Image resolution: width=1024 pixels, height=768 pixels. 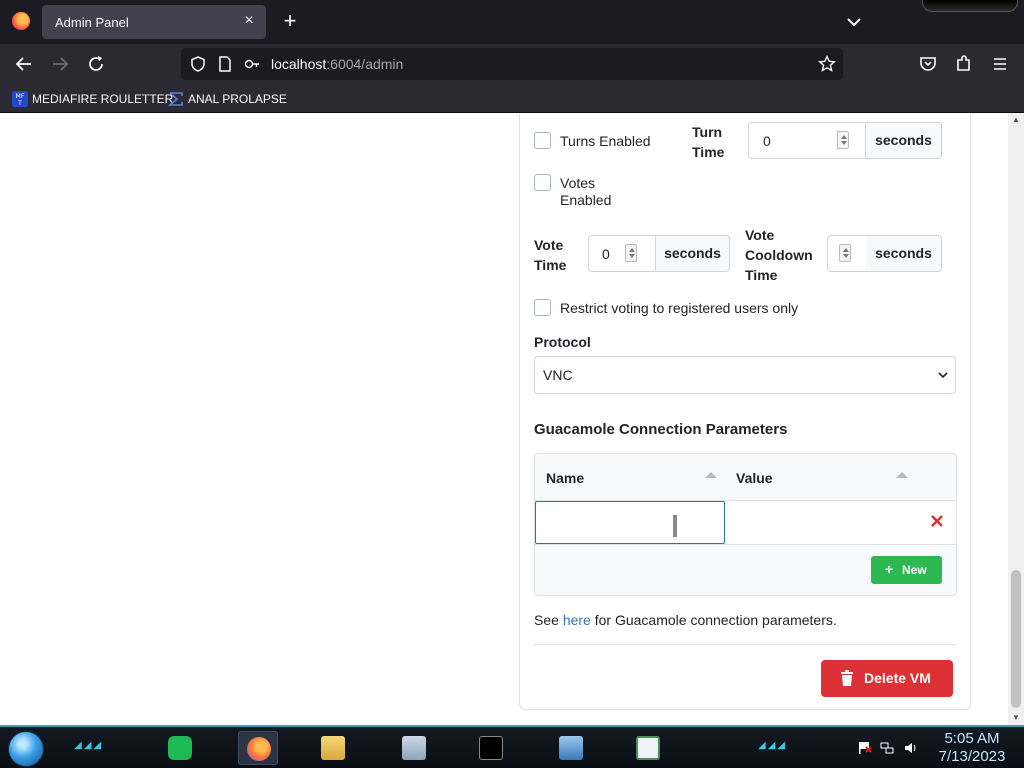 What do you see at coordinates (565, 478) in the screenshot?
I see `column-header-name: Name` at bounding box center [565, 478].